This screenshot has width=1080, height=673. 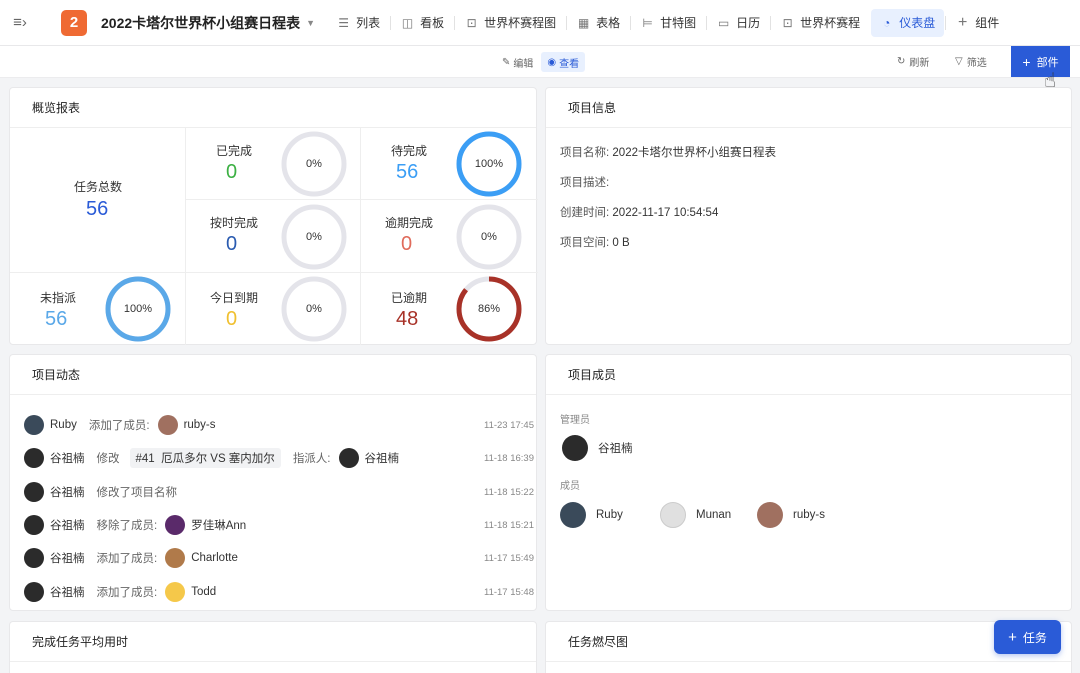 I want to click on tab-dashboard: ◔ 仪表盘, so click(x=908, y=22).